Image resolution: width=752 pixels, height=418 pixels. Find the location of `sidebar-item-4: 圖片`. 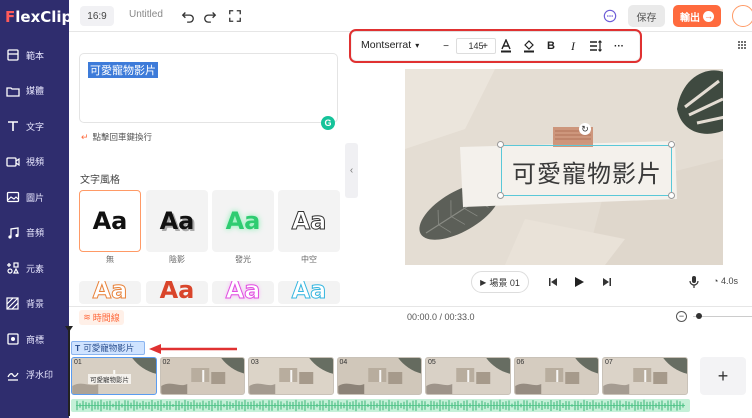

sidebar-item-4: 圖片 is located at coordinates (34, 197).